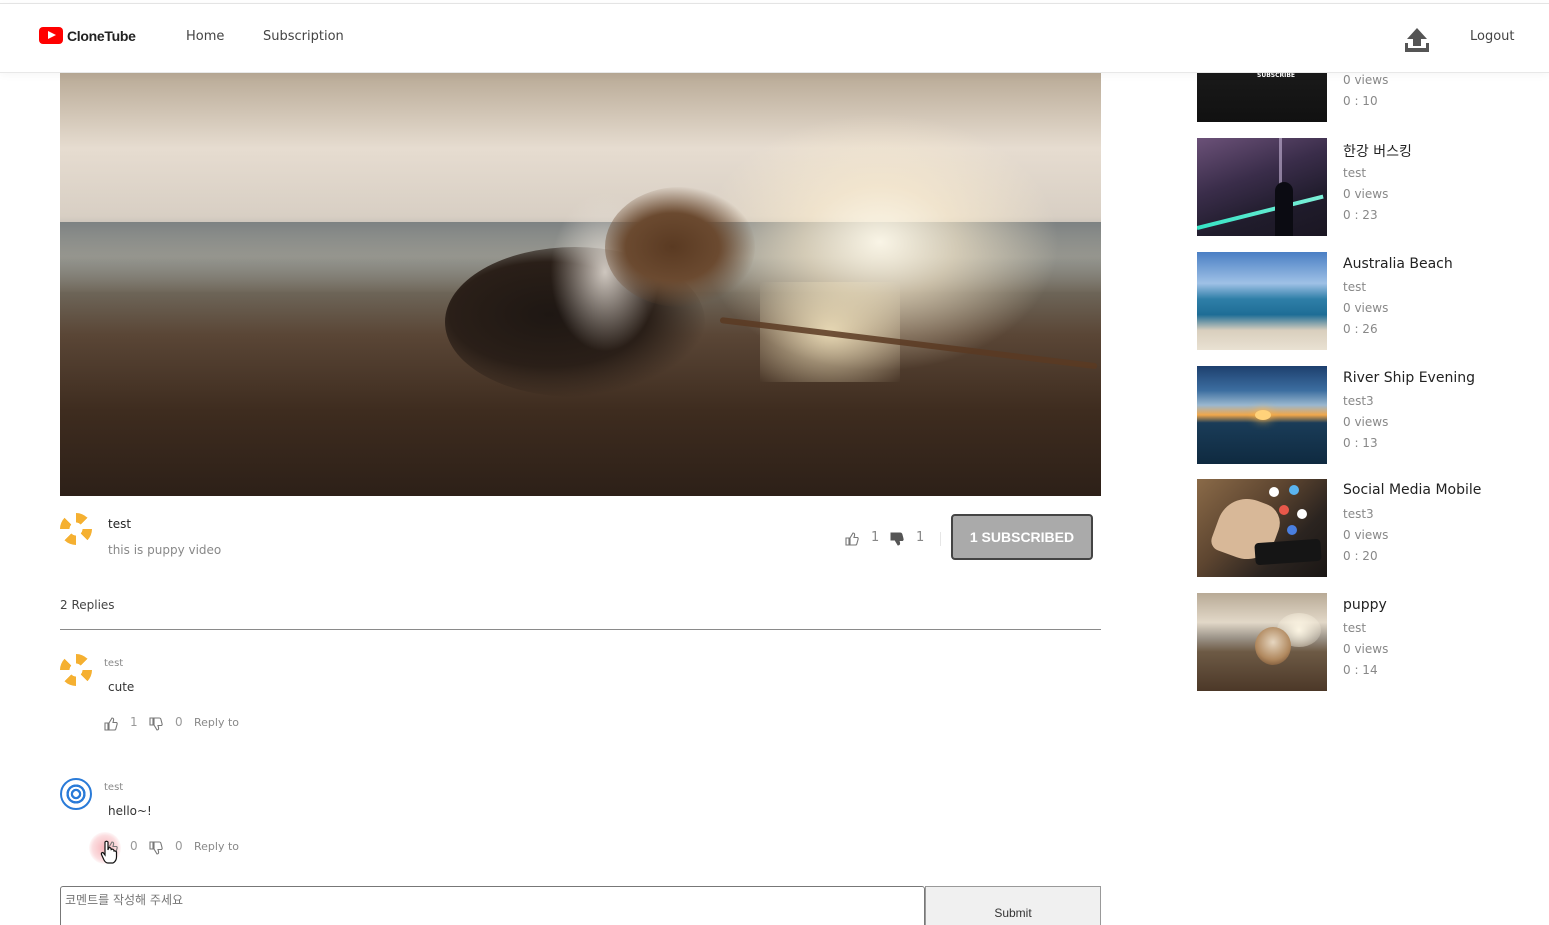 Image resolution: width=1549 pixels, height=925 pixels. I want to click on sidebar-video-item: Australia Beach test 0 views 0 : 26, so click(1362, 301).